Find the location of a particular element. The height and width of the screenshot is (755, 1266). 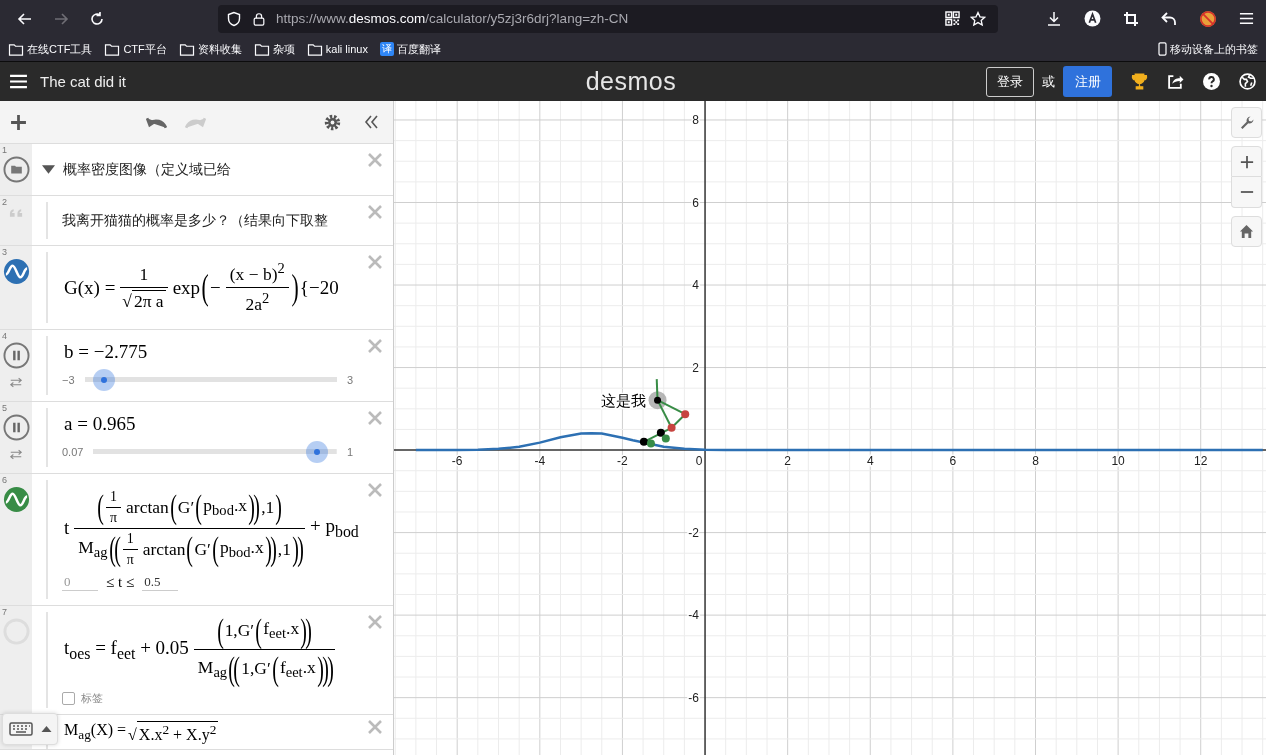

trophy-icon is located at coordinates (1139, 81).